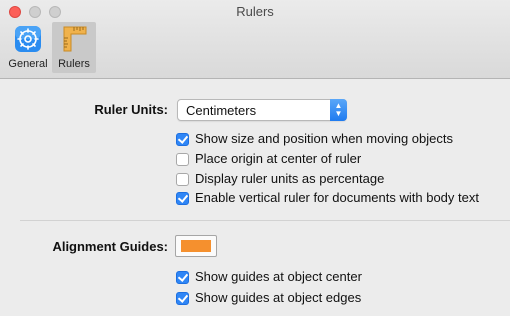 This screenshot has height=316, width=510. Describe the element at coordinates (338, 110) in the screenshot. I see `chevron-updown-icon: ▲ ▼` at that location.